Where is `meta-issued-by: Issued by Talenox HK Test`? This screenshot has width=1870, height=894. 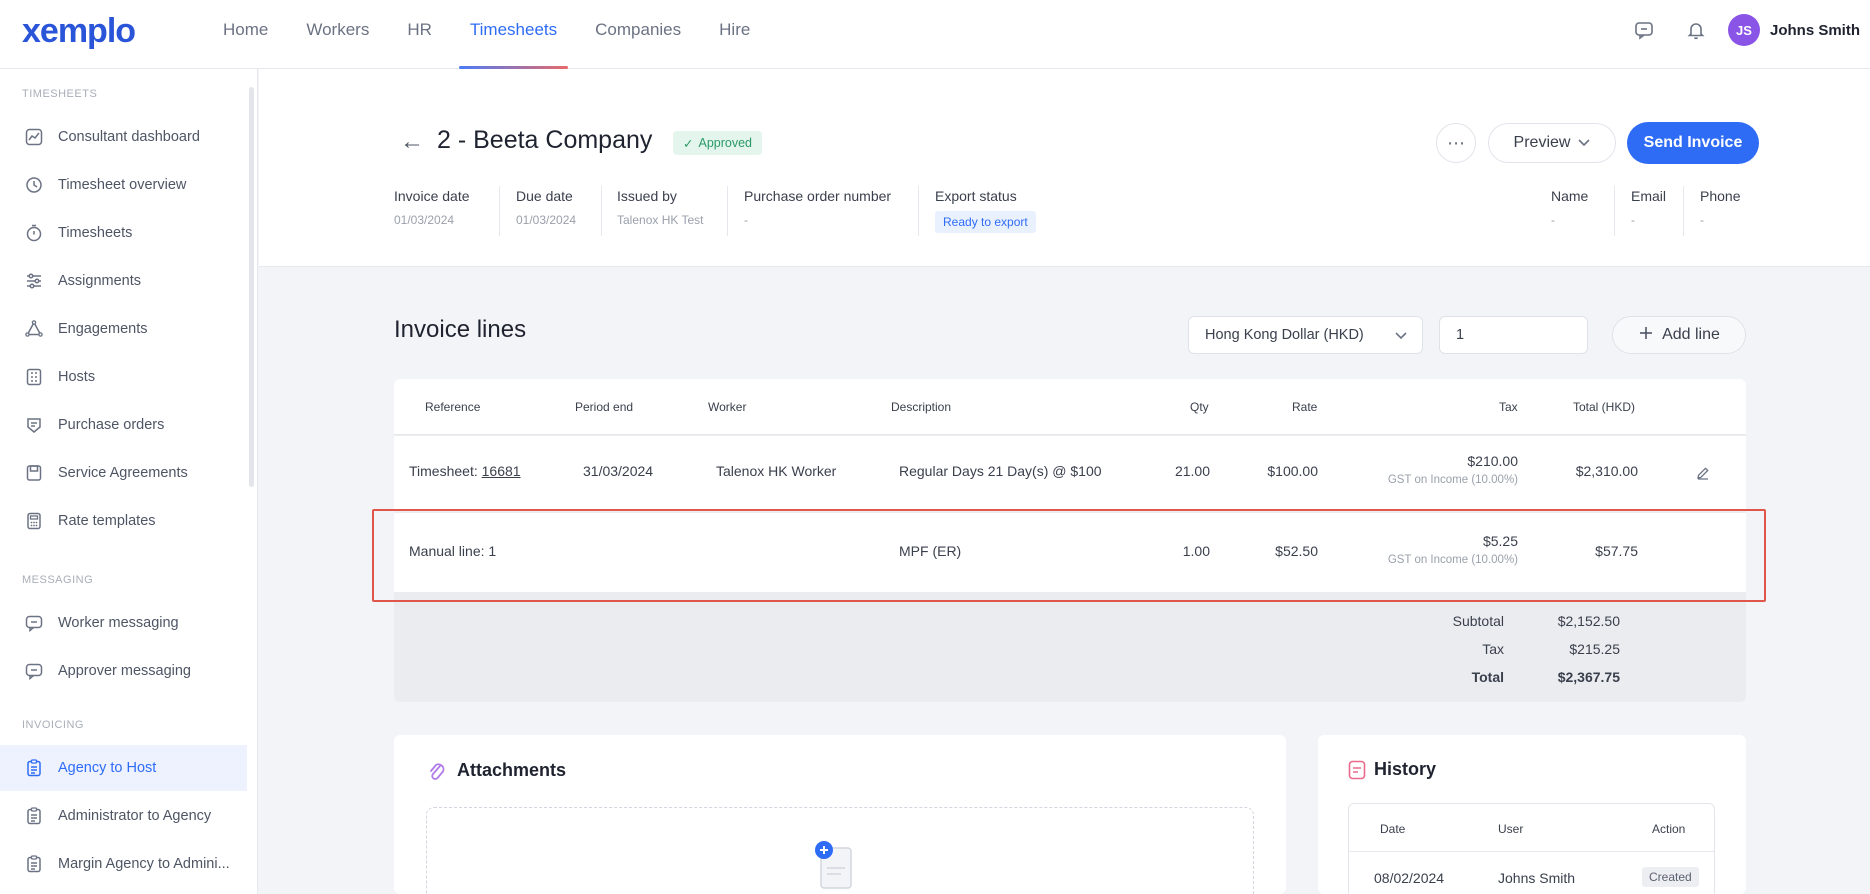
meta-issued-by: Issued by Talenox HK Test is located at coordinates (660, 207).